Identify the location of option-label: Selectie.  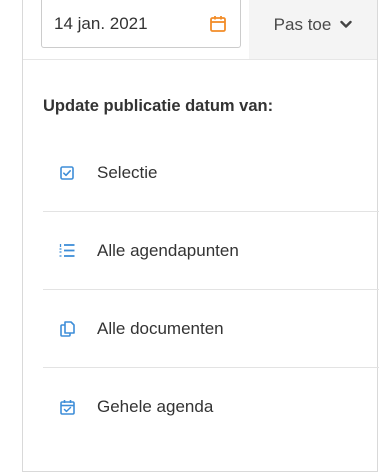
(127, 172).